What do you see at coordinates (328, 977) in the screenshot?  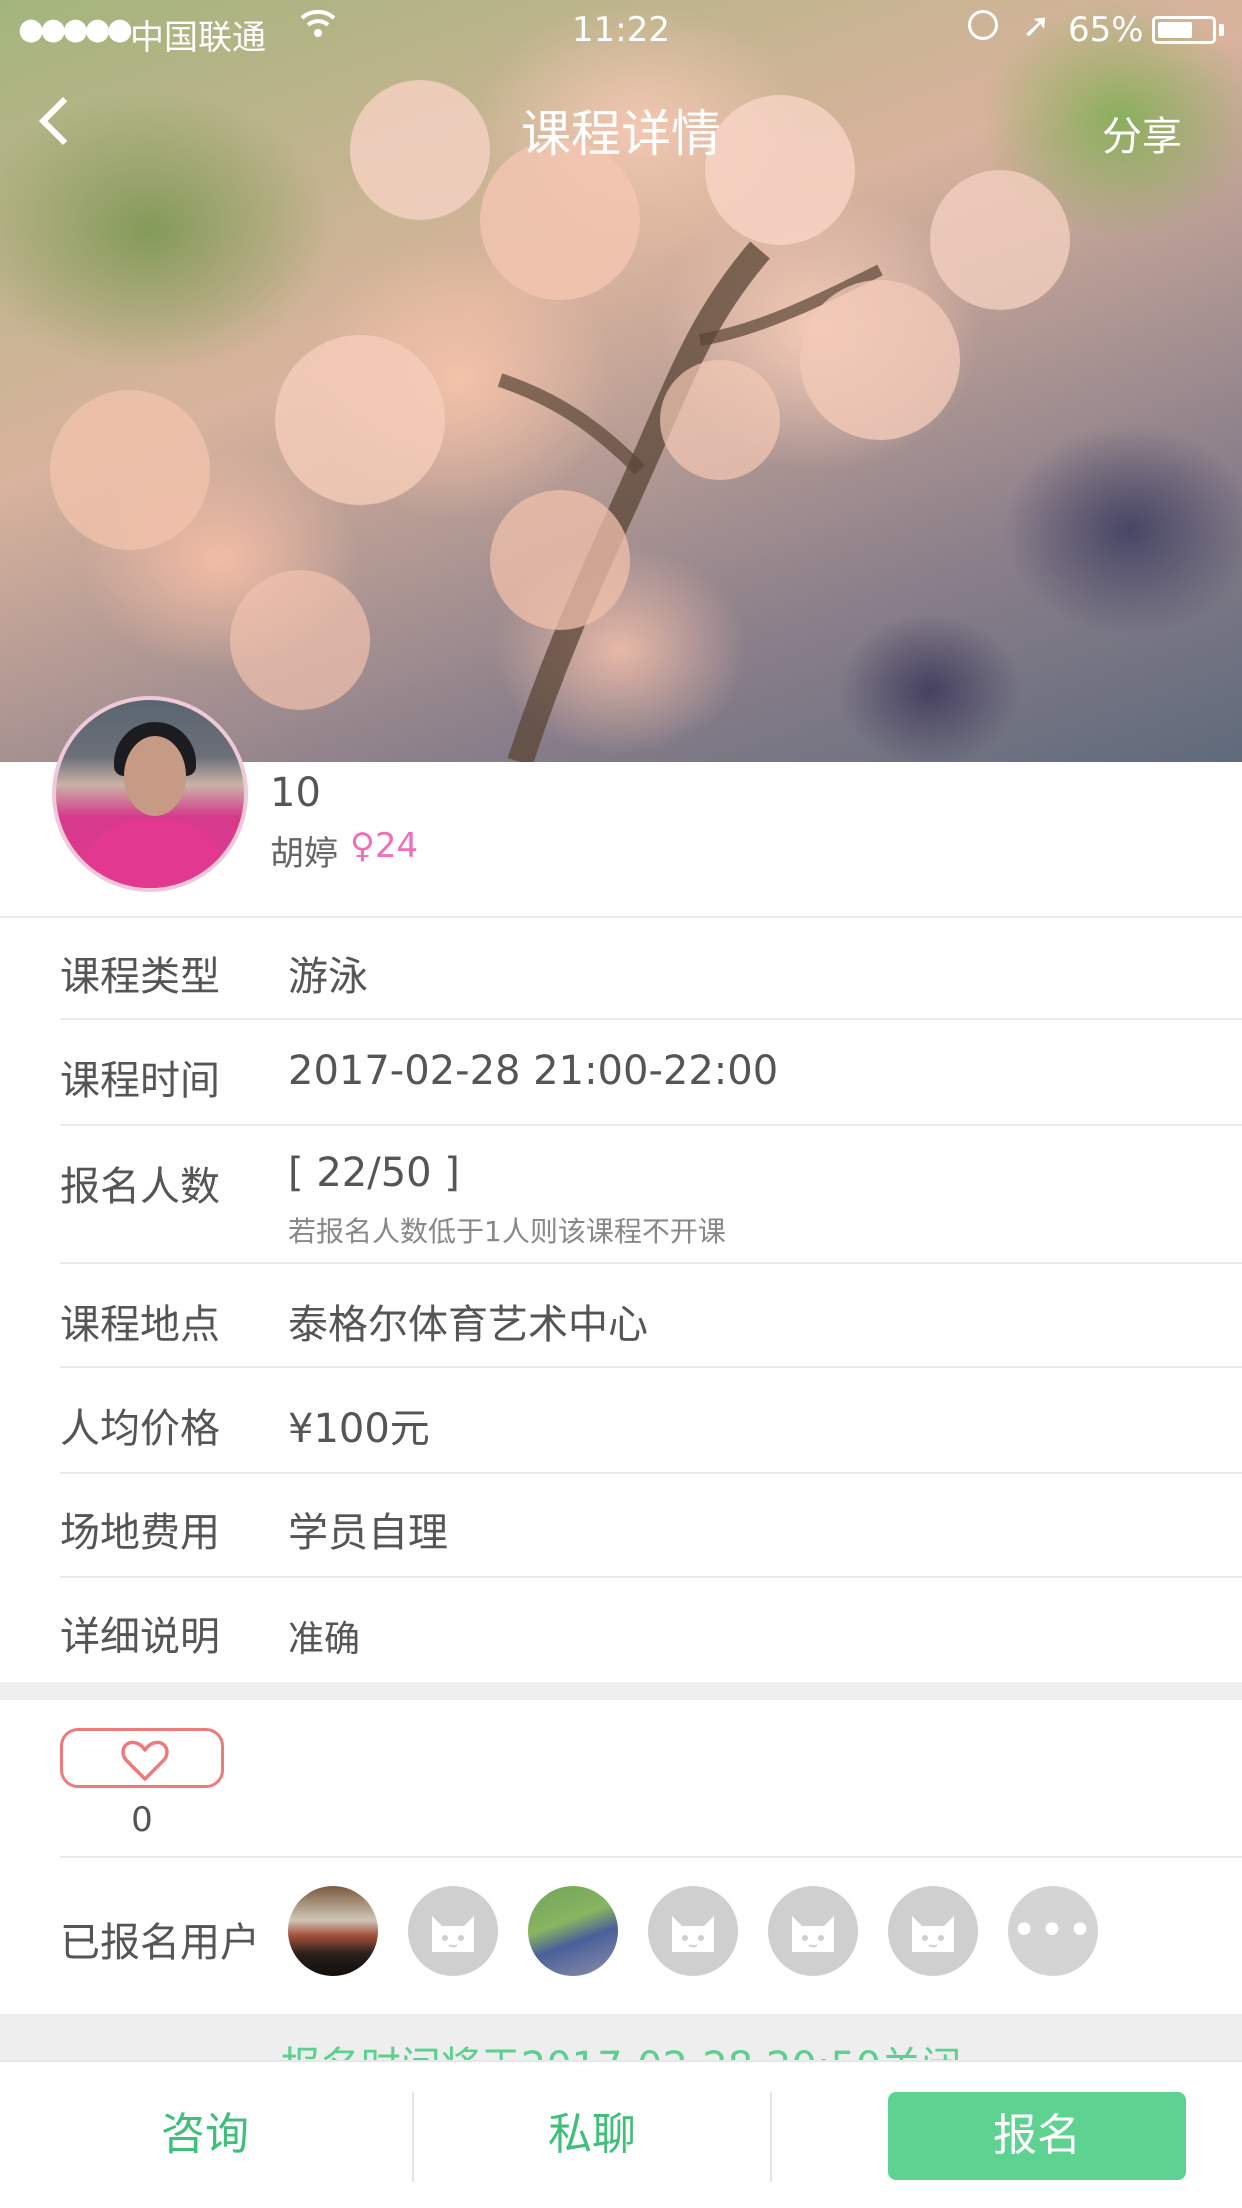 I see `course-type-value: 游泳` at bounding box center [328, 977].